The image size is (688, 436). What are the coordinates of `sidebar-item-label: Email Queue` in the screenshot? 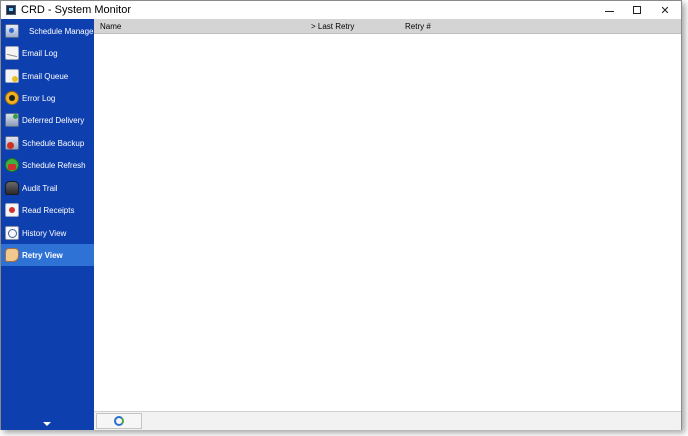 It's located at (45, 76).